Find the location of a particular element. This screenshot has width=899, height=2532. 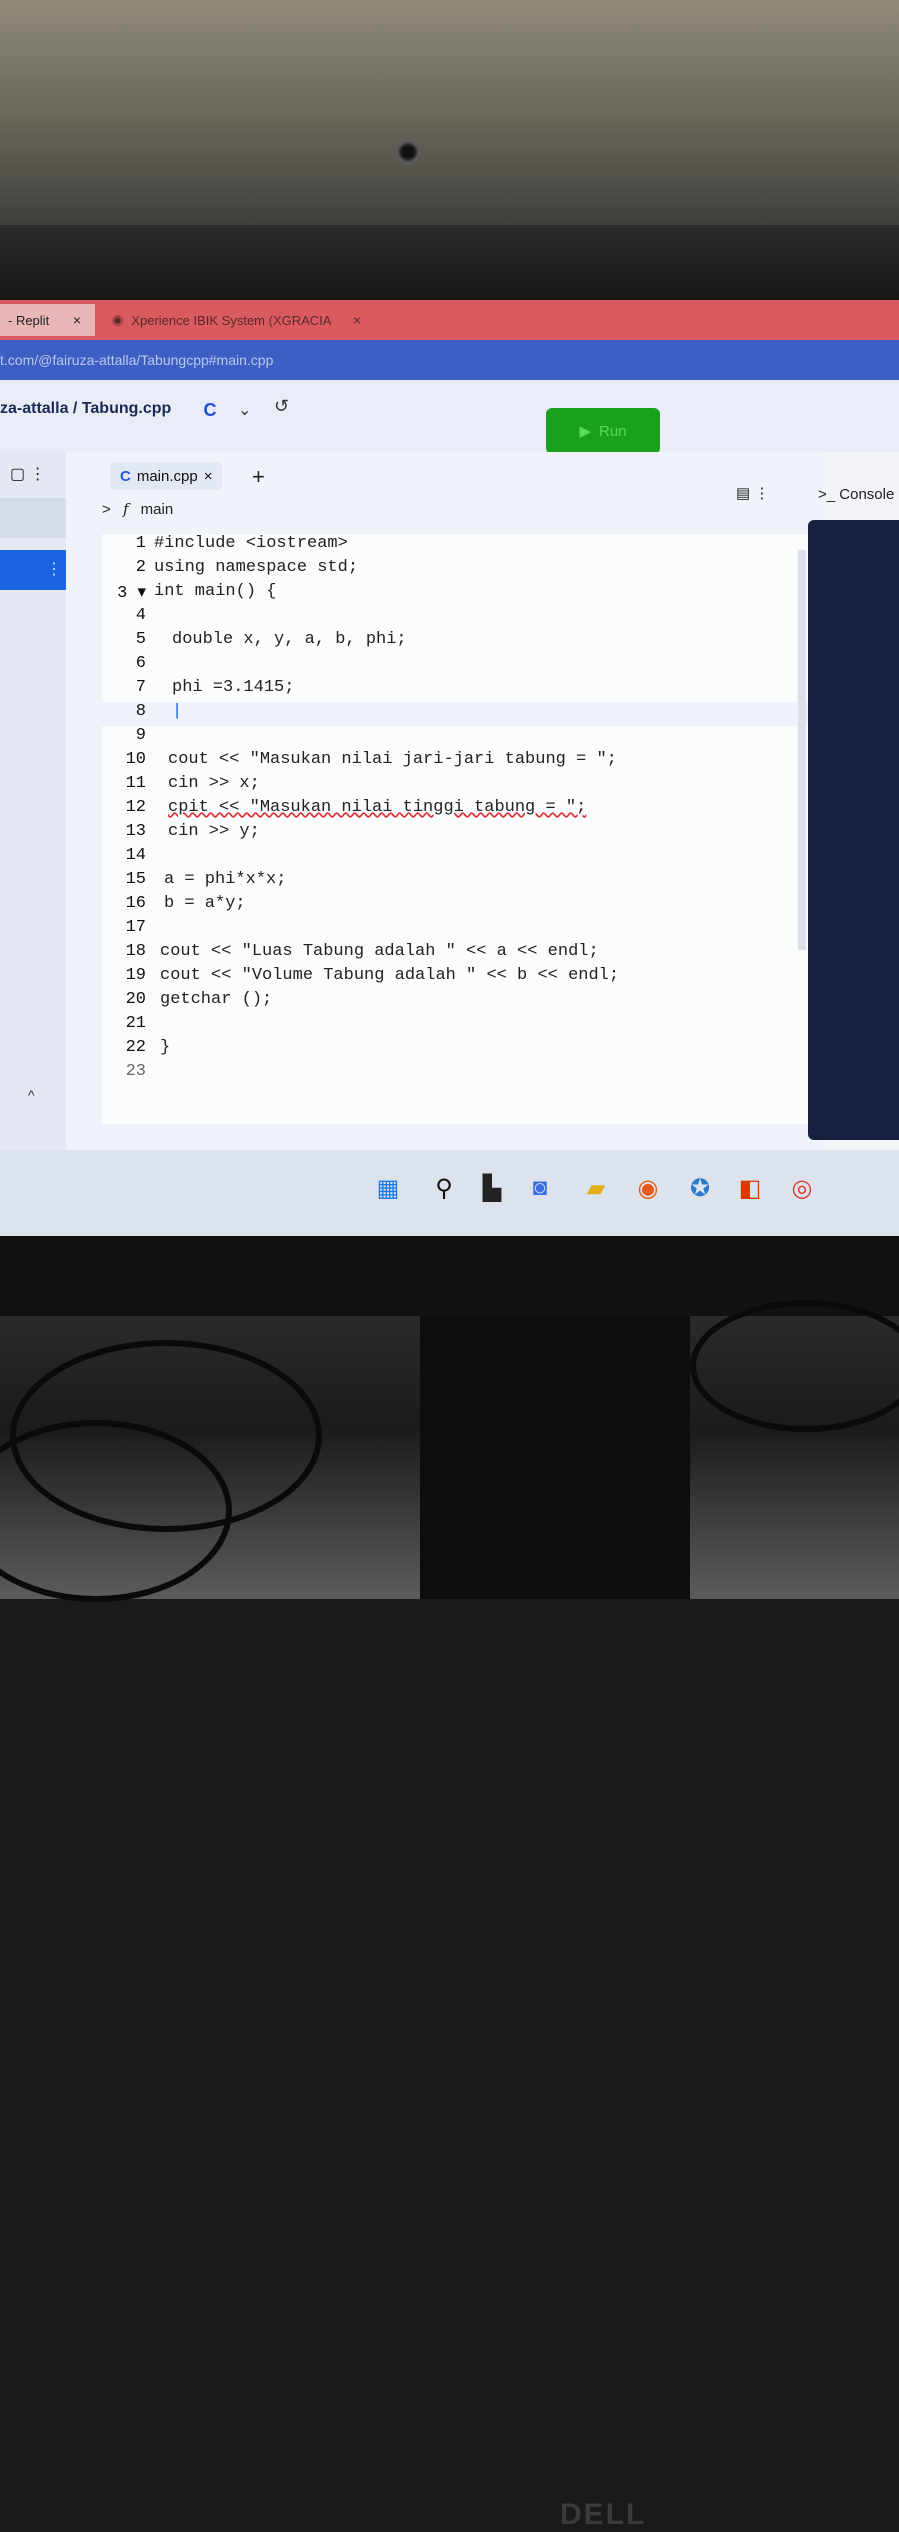

tab-main-cpp: C main.cpp × is located at coordinates (166, 476).